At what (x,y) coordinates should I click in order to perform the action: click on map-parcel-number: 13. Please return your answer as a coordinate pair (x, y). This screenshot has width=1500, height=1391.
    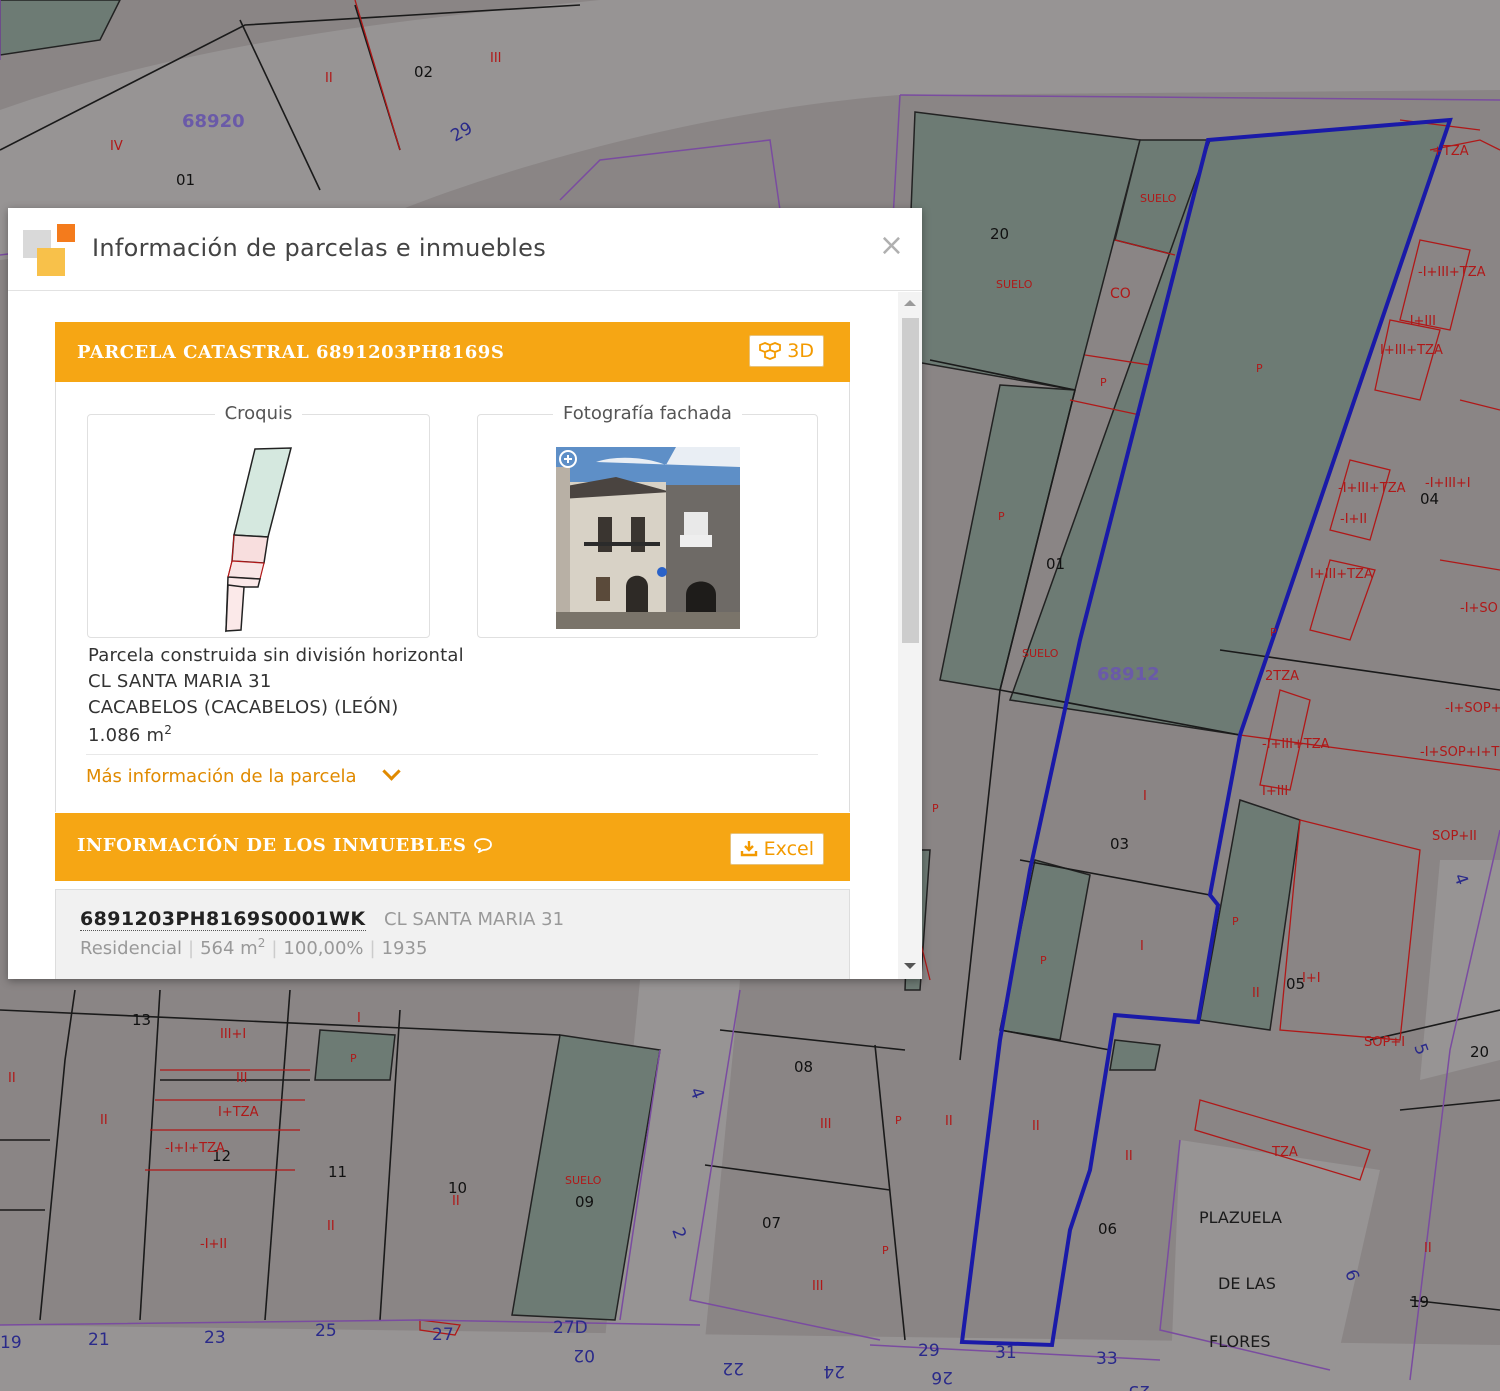
    Looking at the image, I should click on (141, 1020).